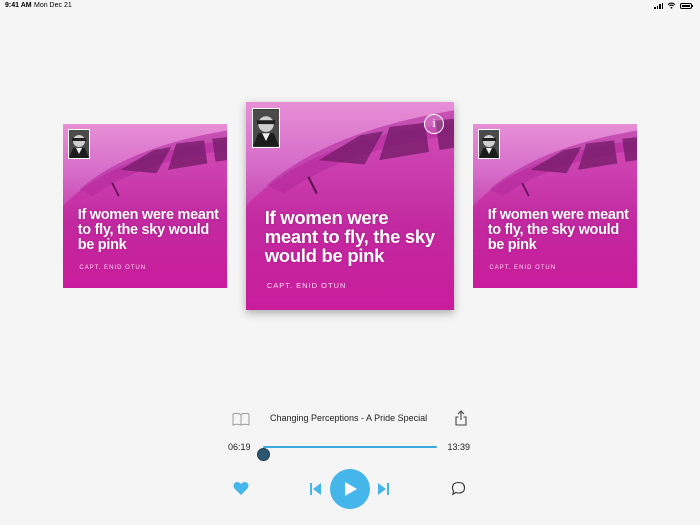 The image size is (700, 525). Describe the element at coordinates (315, 489) in the screenshot. I see `skip-previous-icon` at that location.